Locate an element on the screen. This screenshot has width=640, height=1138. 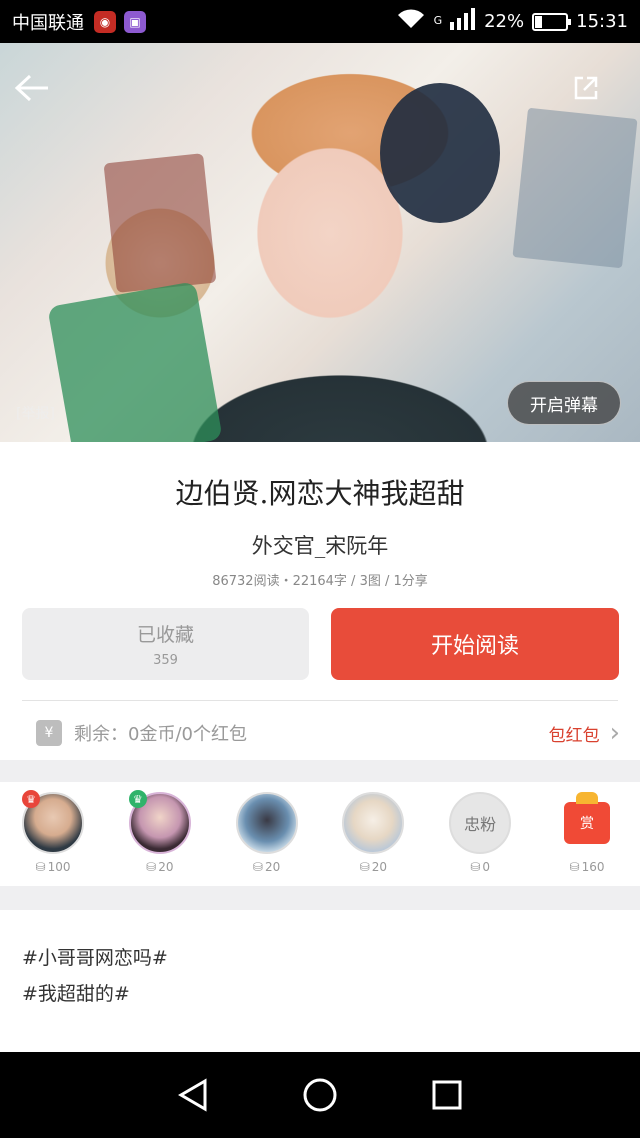
reward-button: 赏 ⛁ 160 is located at coordinates (587, 834).